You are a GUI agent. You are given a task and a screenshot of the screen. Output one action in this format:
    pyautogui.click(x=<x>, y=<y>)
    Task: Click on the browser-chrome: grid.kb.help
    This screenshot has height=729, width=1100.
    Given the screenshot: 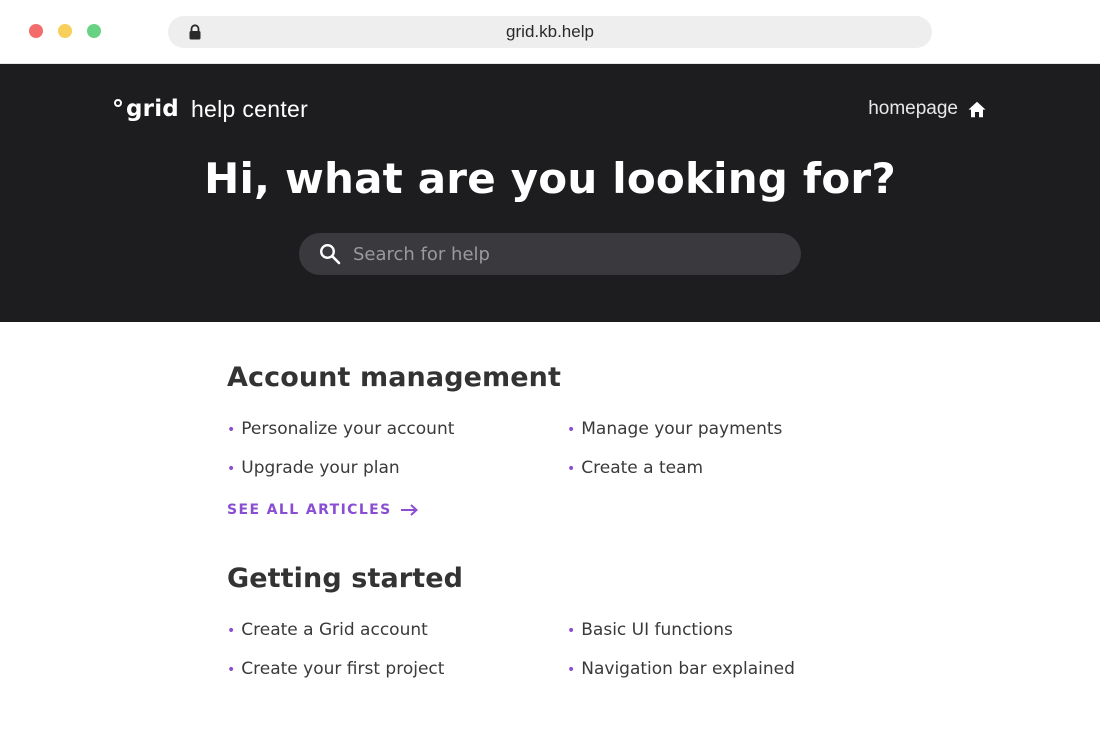 What is the action you would take?
    pyautogui.click(x=550, y=32)
    